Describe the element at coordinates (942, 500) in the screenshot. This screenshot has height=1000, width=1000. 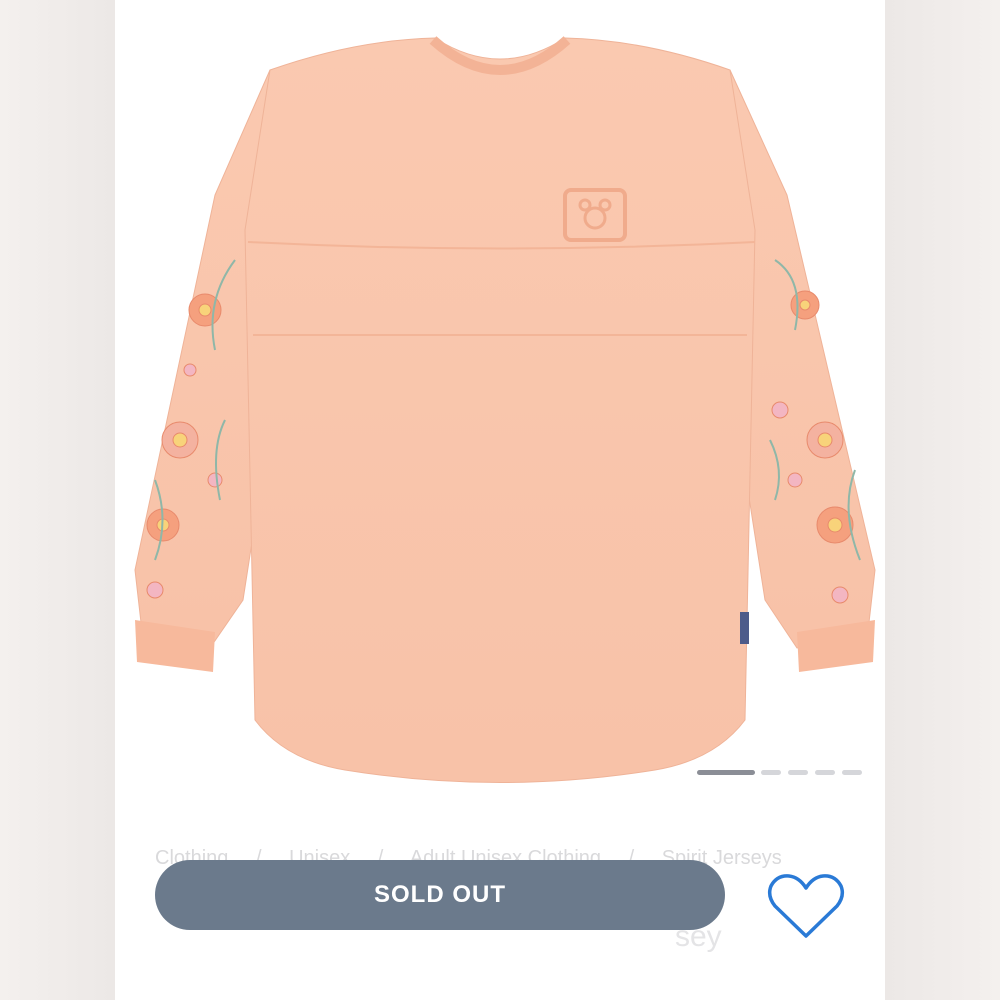
I see `right-background-blur` at that location.